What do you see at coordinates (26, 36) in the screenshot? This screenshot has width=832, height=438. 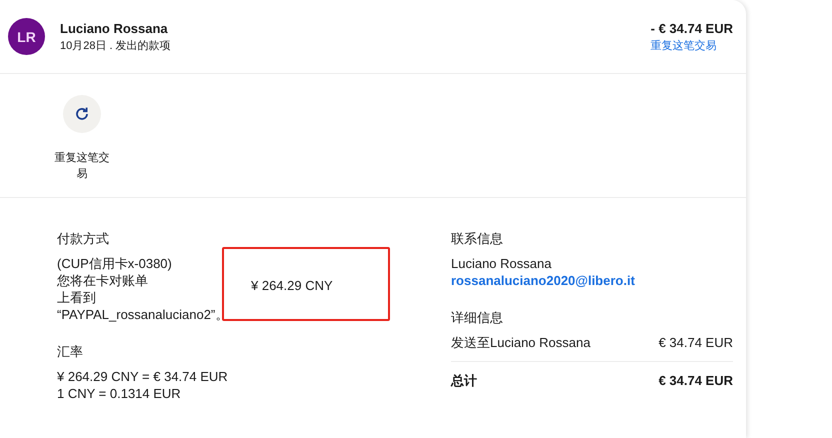 I see `avatar: LR` at bounding box center [26, 36].